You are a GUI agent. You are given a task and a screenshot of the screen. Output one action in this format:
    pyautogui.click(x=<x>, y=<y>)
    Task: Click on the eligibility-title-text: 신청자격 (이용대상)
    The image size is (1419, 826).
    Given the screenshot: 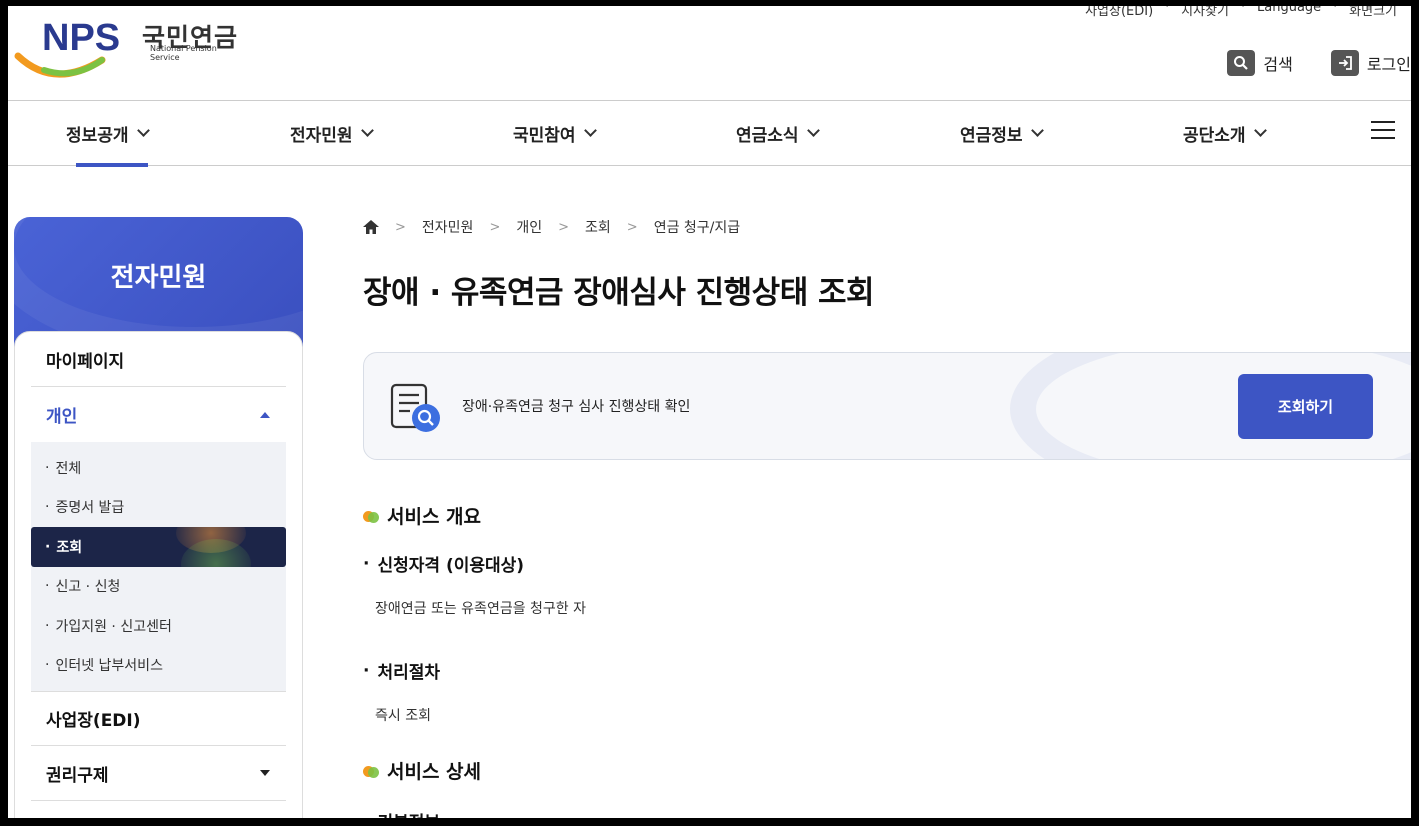 What is the action you would take?
    pyautogui.click(x=451, y=566)
    